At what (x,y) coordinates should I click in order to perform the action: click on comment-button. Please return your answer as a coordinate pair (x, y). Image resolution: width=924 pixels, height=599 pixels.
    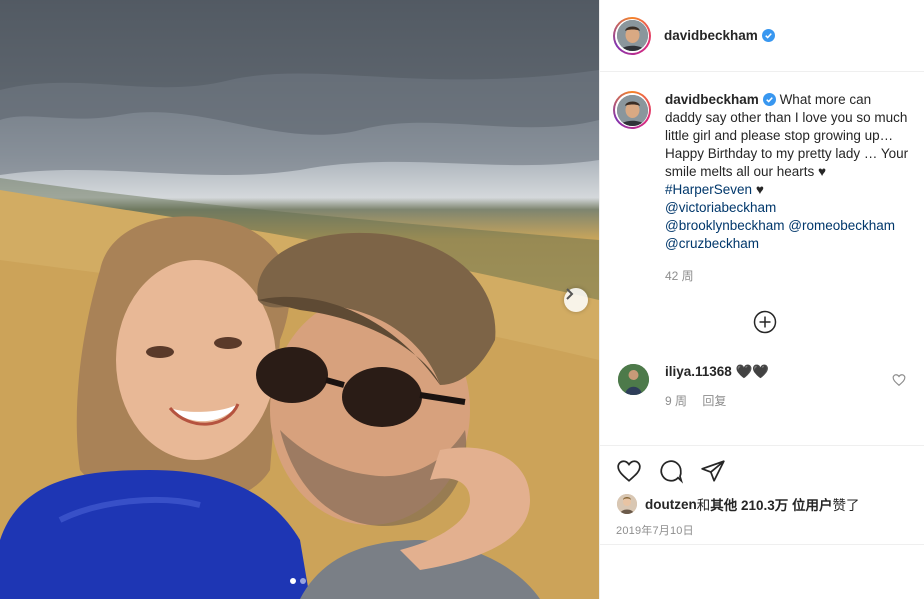
    Looking at the image, I should click on (671, 471).